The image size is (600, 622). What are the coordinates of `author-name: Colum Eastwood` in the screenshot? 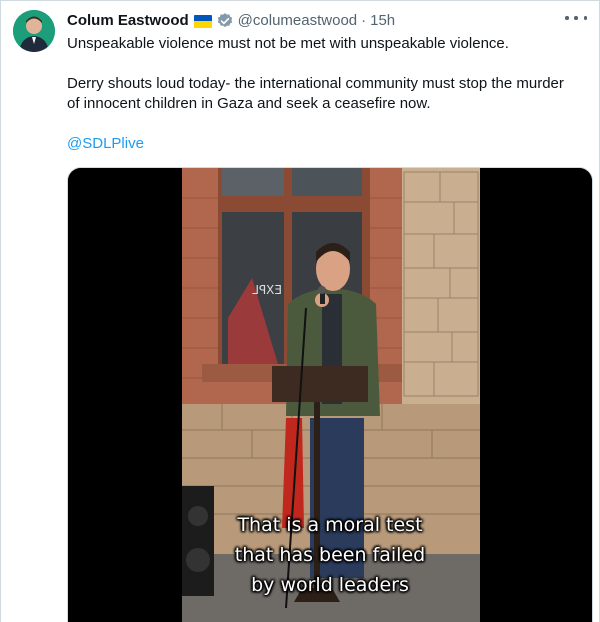 It's located at (128, 21).